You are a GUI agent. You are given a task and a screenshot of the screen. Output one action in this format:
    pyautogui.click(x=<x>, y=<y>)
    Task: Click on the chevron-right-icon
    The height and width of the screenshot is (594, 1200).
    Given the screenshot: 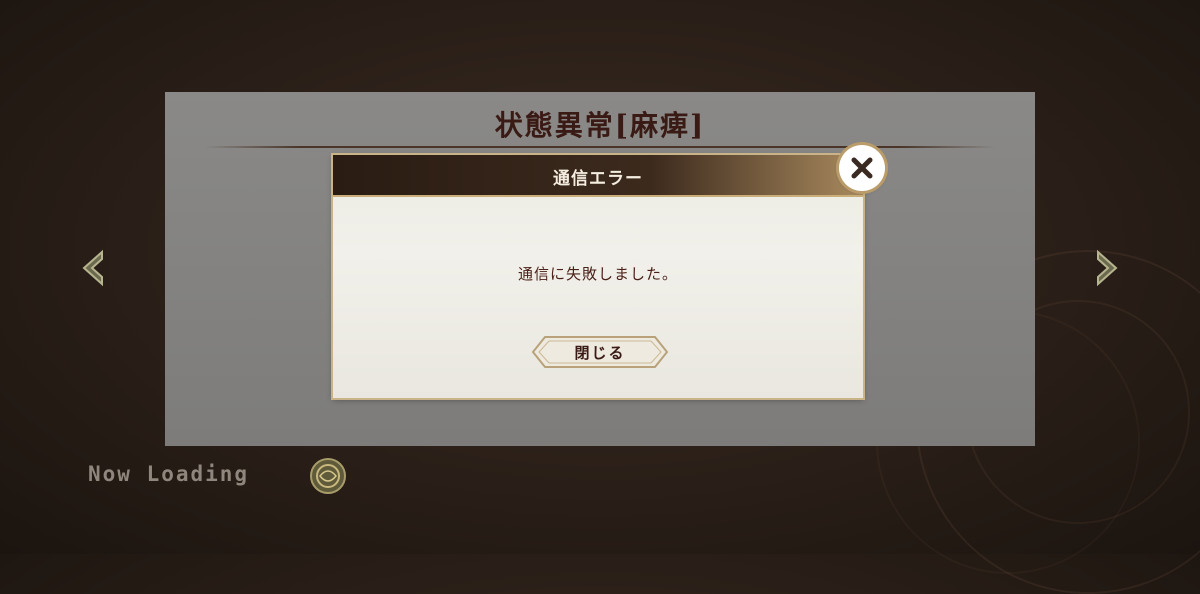 What is the action you would take?
    pyautogui.click(x=1107, y=268)
    